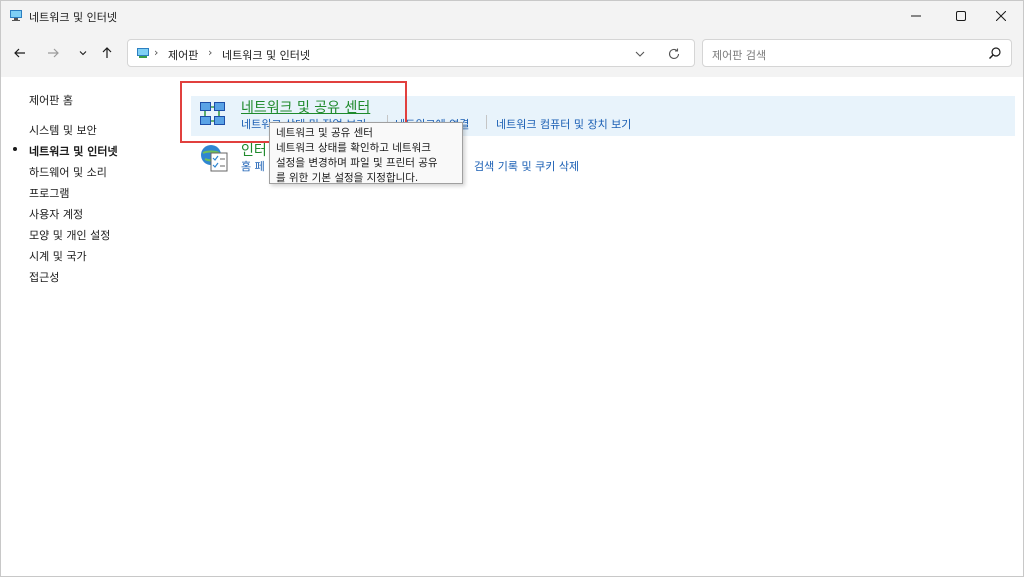 The height and width of the screenshot is (577, 1024). I want to click on arrow-right-icon, so click(53, 53).